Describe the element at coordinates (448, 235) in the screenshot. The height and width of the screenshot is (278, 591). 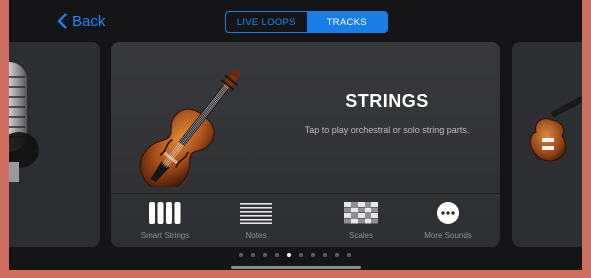
I see `option-label: More Sounds` at that location.